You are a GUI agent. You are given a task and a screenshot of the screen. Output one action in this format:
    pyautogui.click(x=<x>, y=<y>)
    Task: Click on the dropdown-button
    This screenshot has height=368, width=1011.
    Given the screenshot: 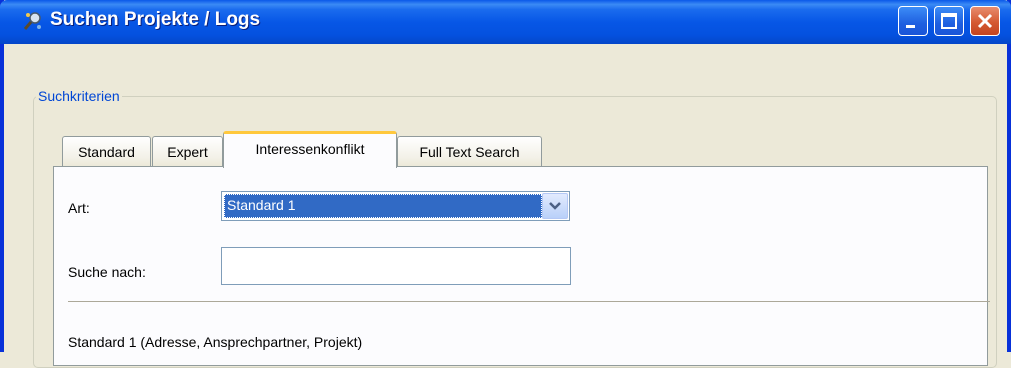 What is the action you would take?
    pyautogui.click(x=555, y=206)
    